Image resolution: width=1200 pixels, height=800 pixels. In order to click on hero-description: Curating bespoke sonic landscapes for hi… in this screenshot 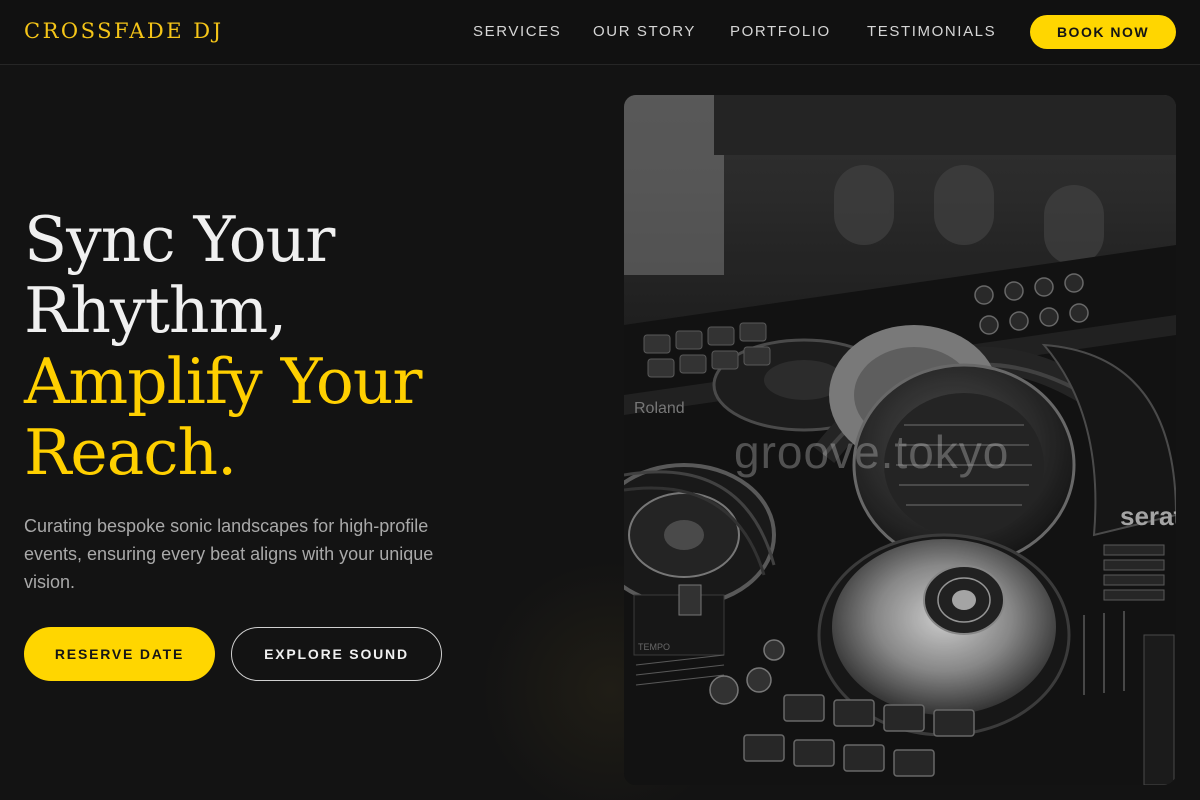, I will do `click(229, 554)`.